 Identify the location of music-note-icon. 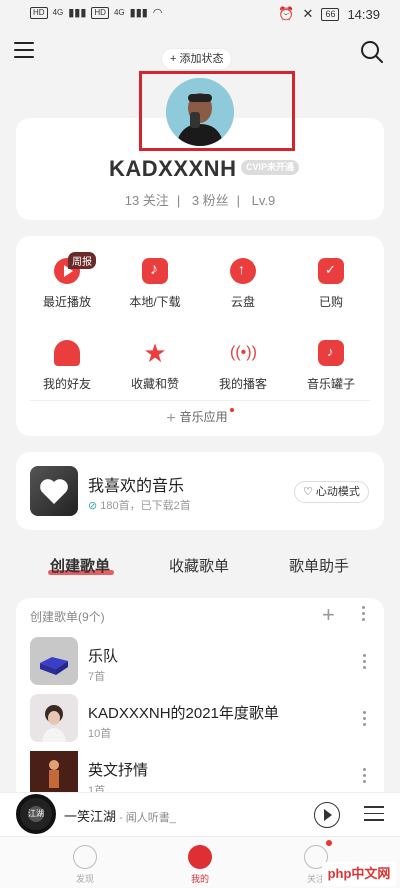
(200, 857).